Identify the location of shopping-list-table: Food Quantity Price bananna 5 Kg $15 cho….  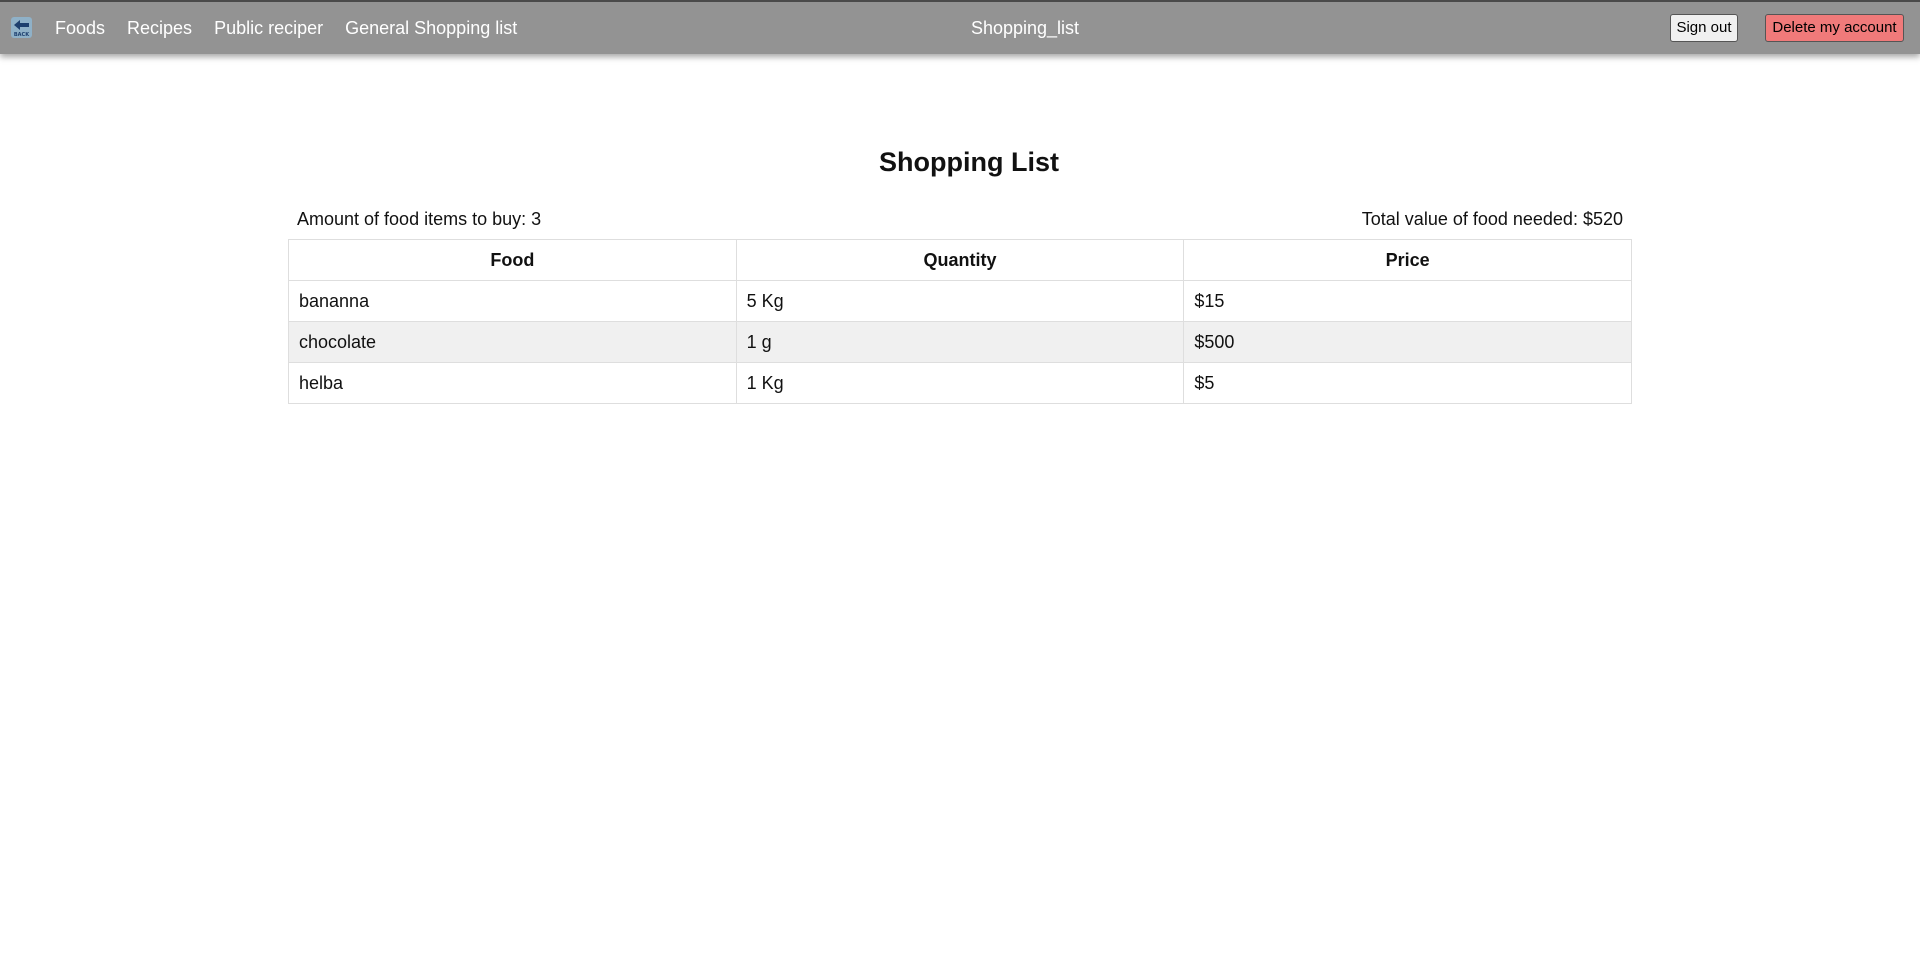
(960, 321).